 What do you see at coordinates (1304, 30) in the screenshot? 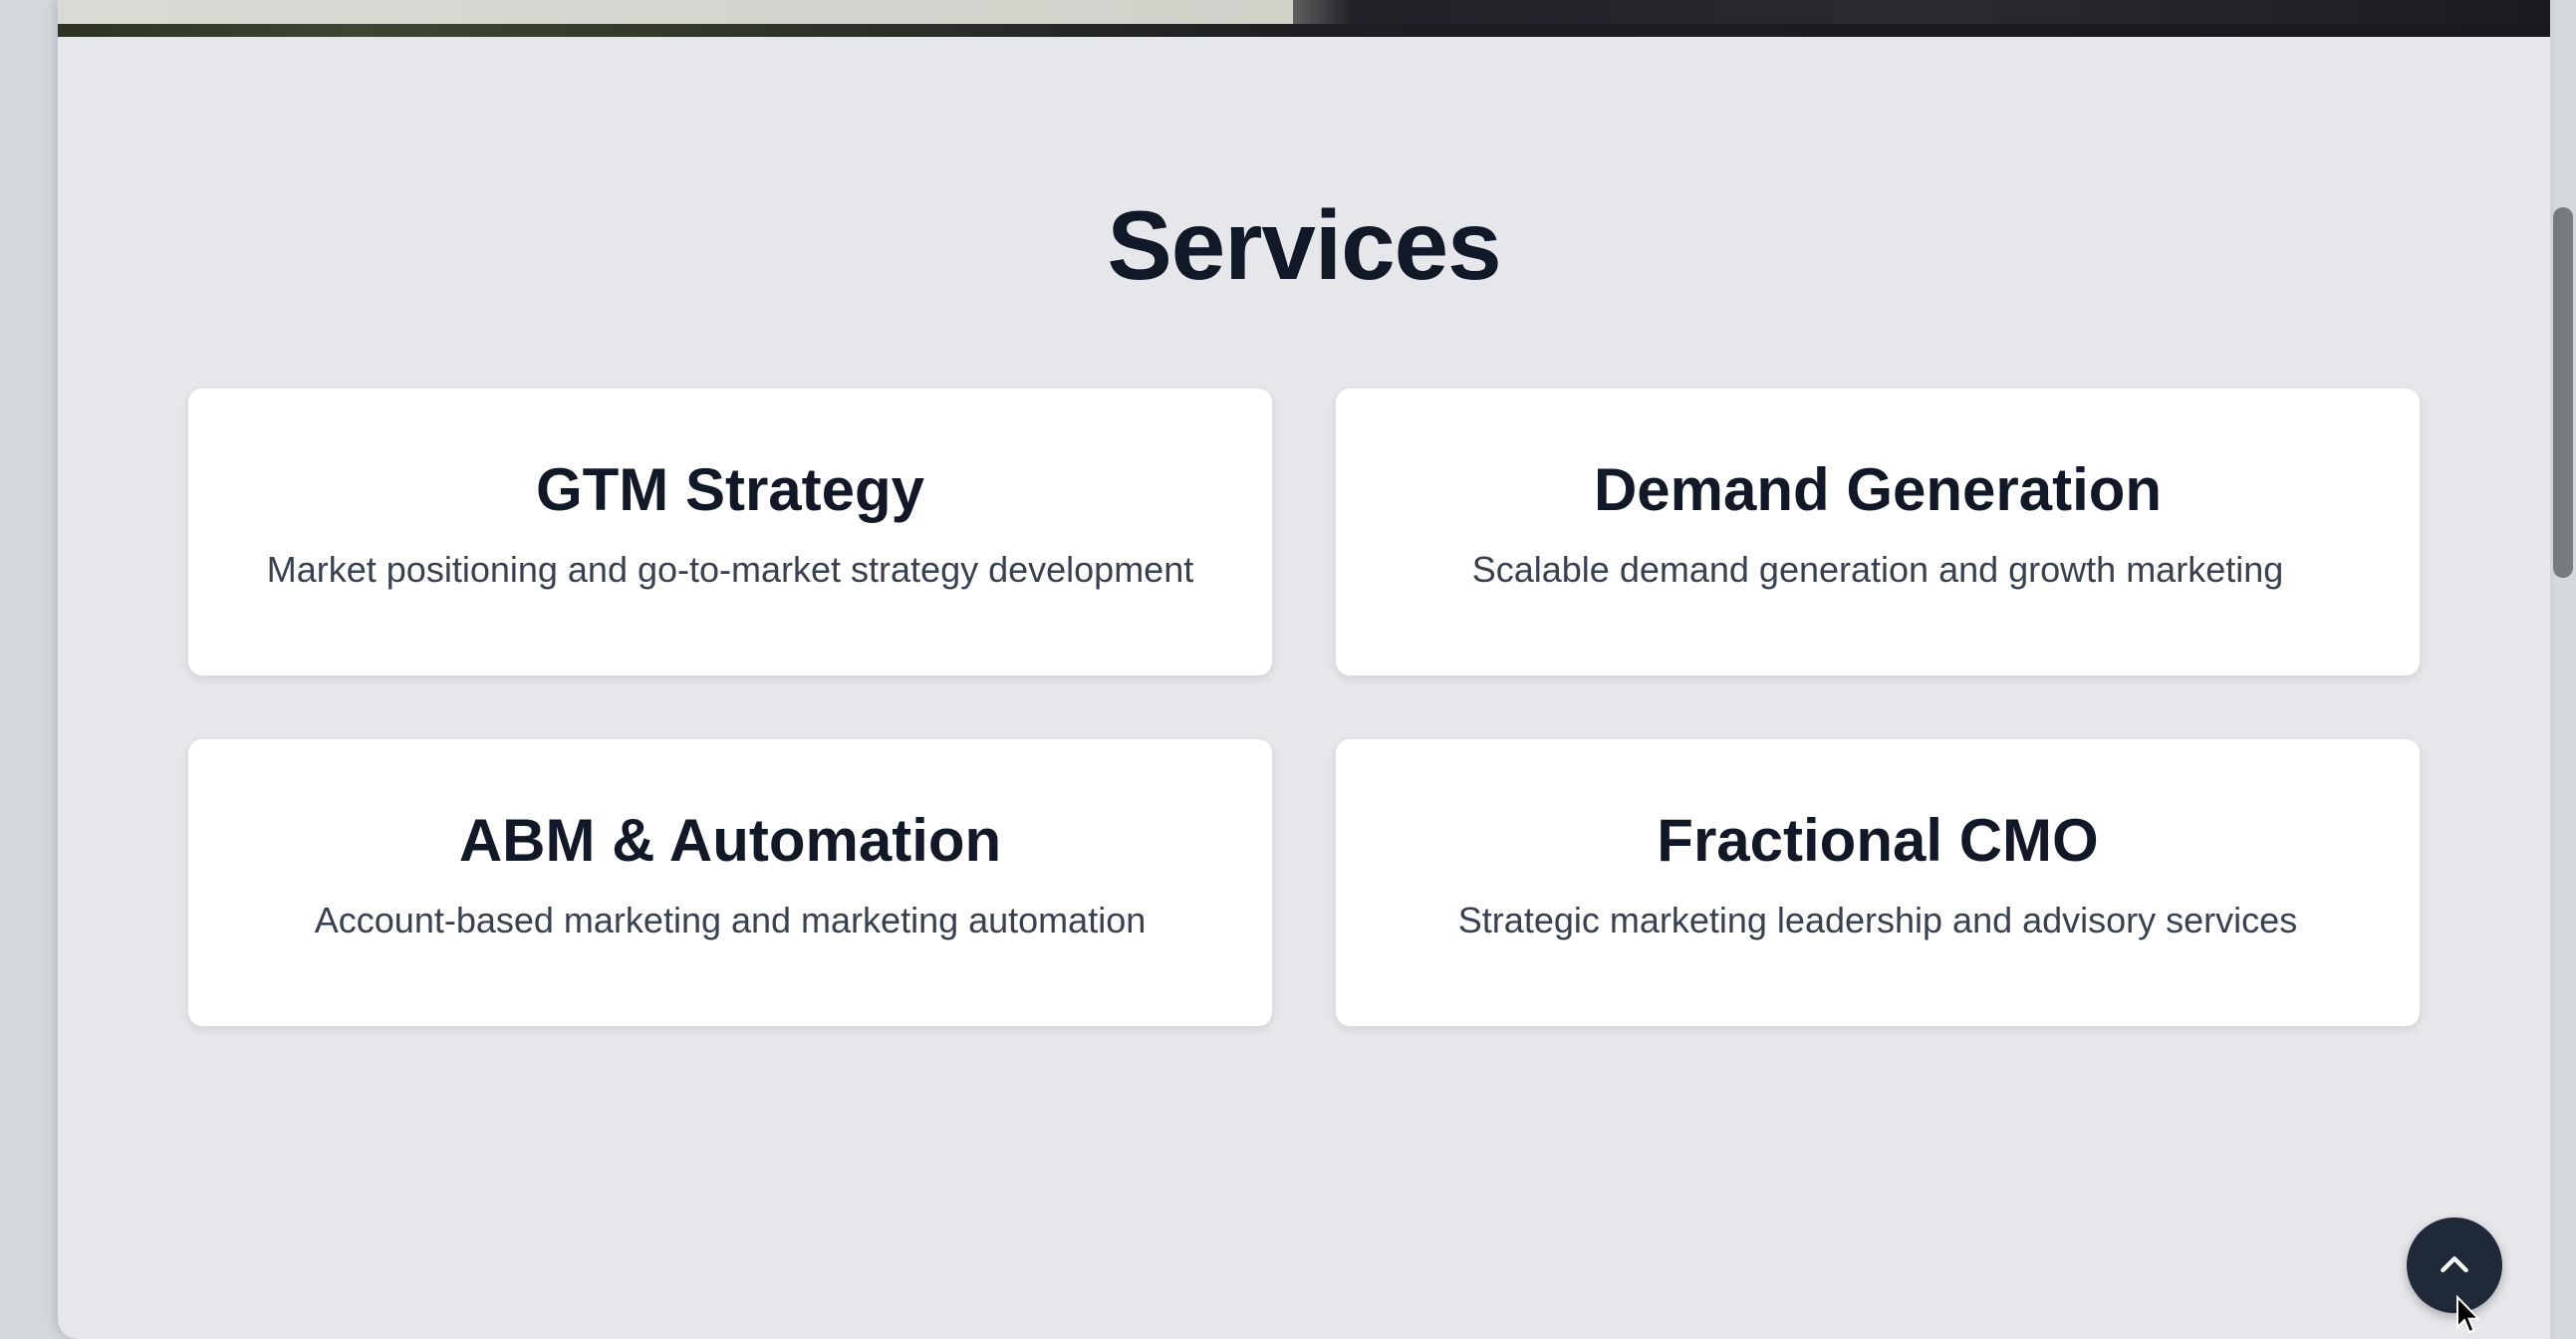
I see `hero-image-dark-band` at bounding box center [1304, 30].